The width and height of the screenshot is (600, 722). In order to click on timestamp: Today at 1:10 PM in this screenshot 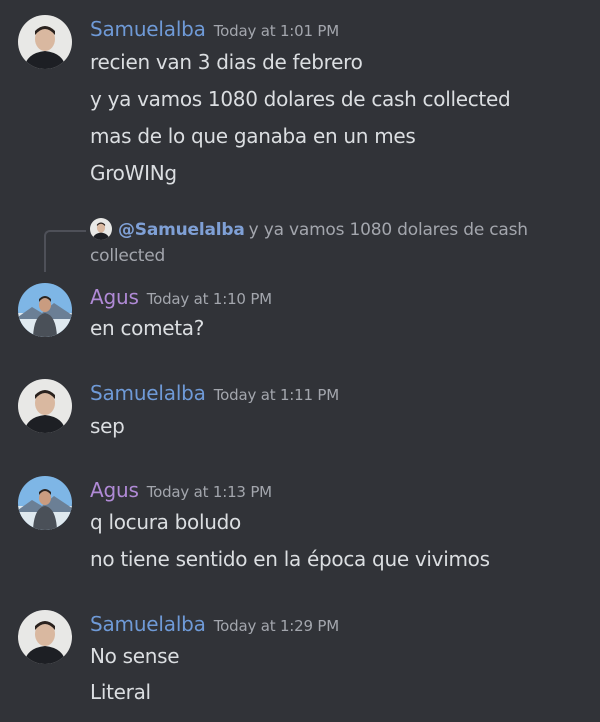, I will do `click(209, 299)`.